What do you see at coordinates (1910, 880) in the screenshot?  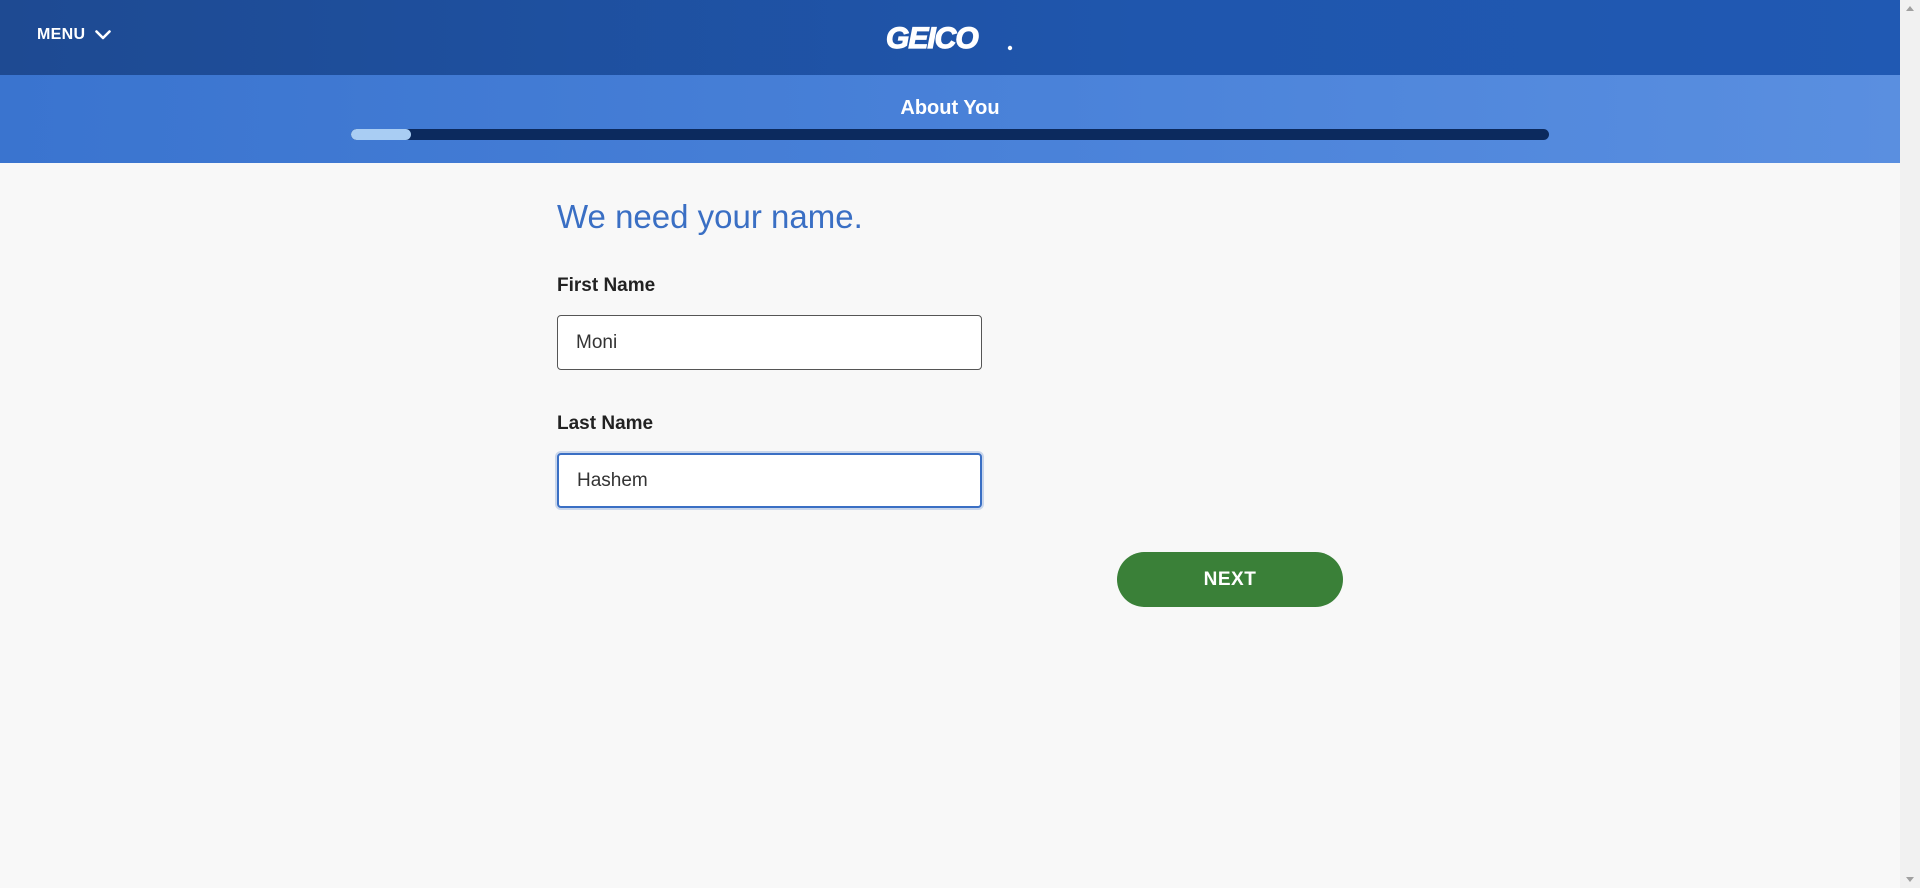 I see `scroll-down-arrow-icon` at bounding box center [1910, 880].